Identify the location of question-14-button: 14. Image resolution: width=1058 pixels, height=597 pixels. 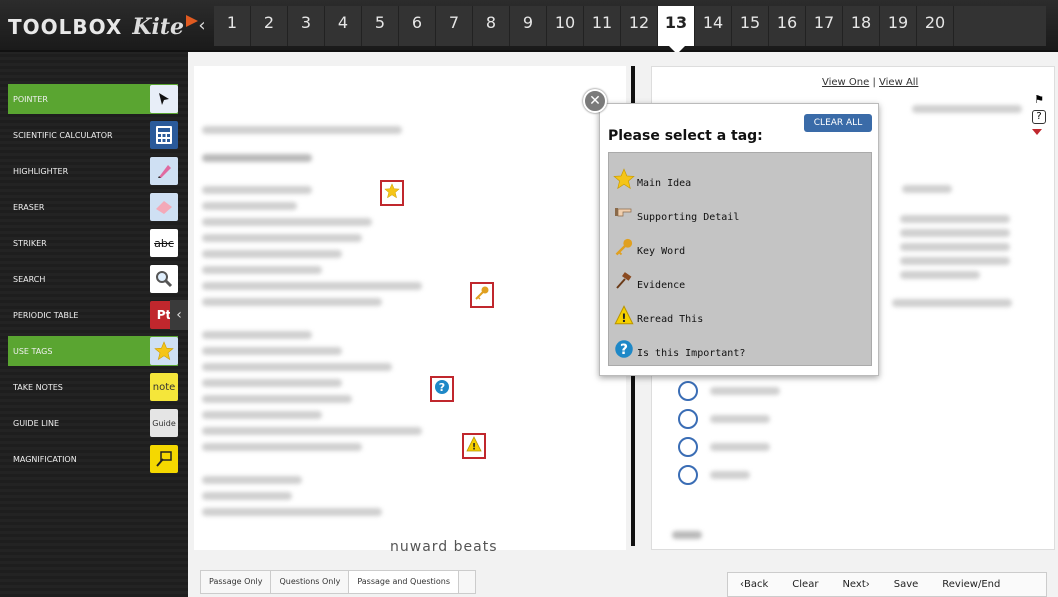
(713, 26).